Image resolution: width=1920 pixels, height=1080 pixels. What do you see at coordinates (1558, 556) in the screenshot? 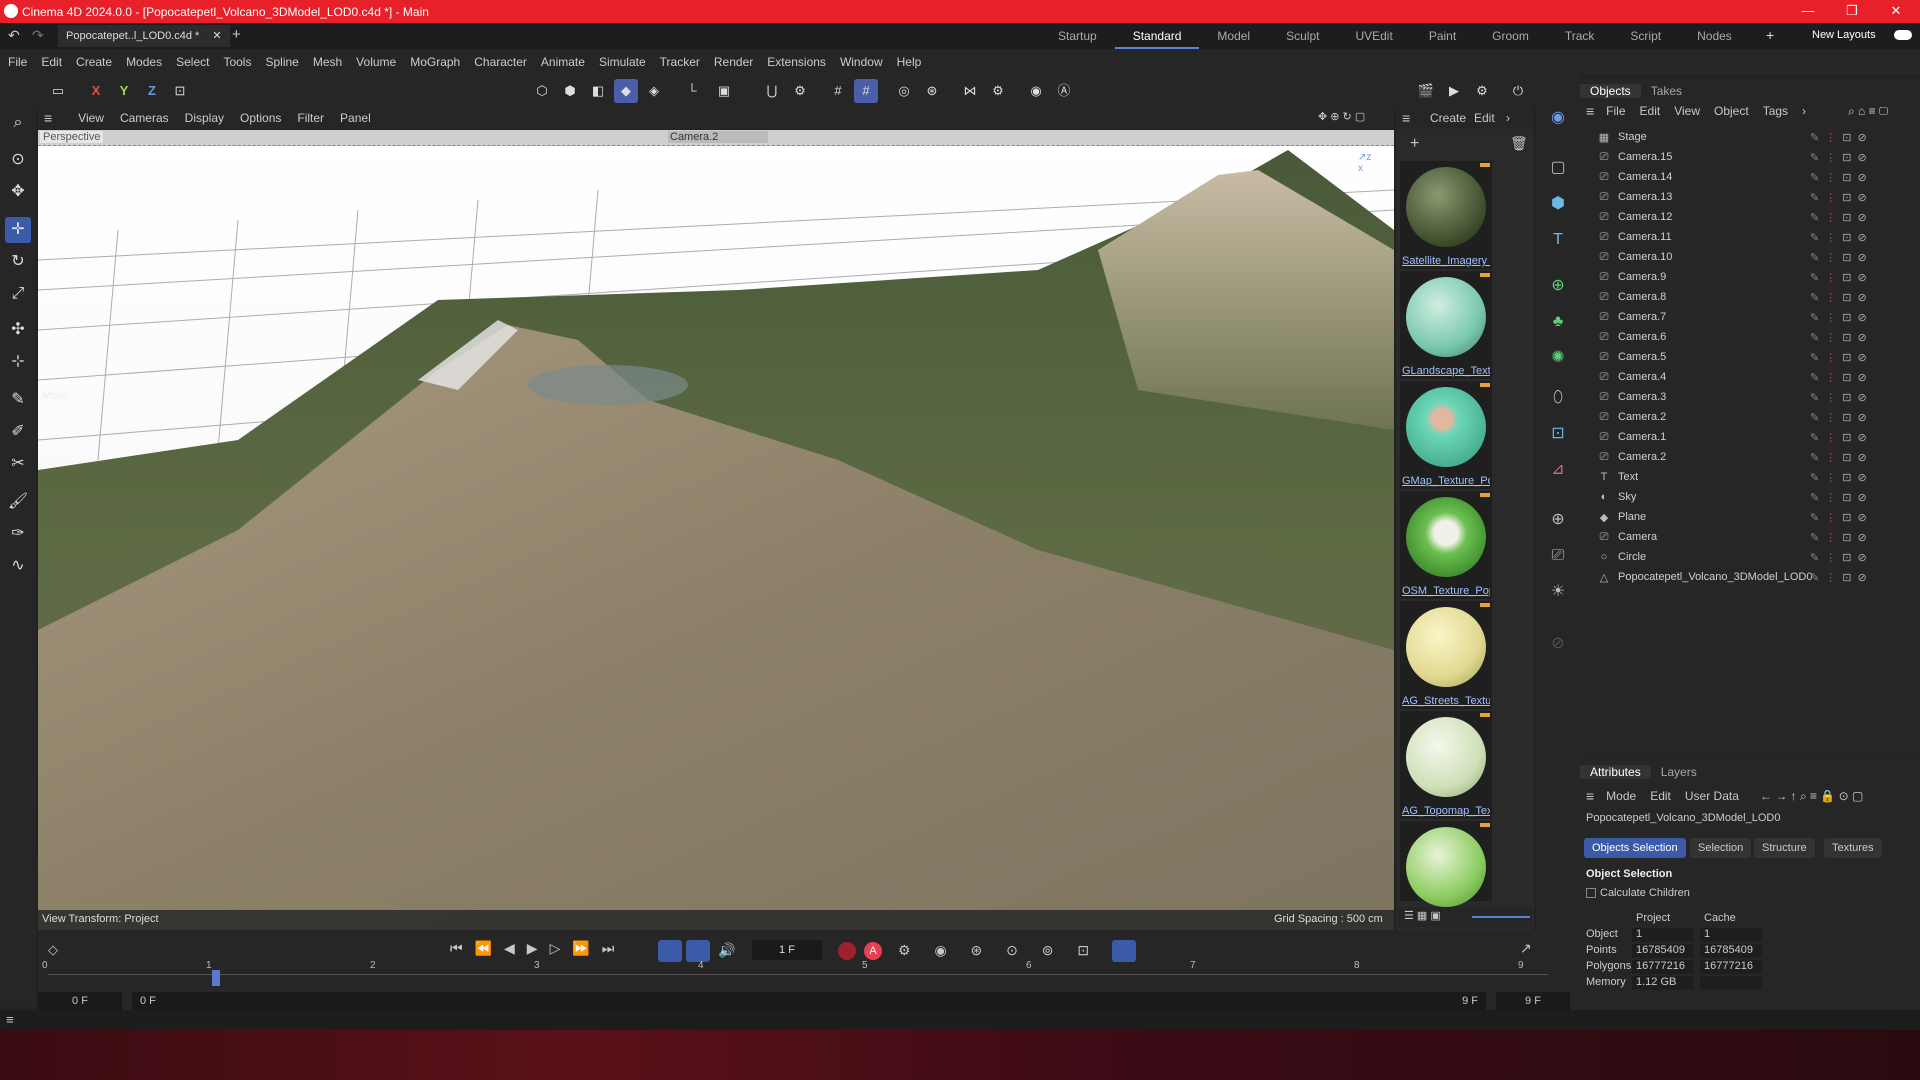
I see `camera-rig-icon: ⎚` at bounding box center [1558, 556].